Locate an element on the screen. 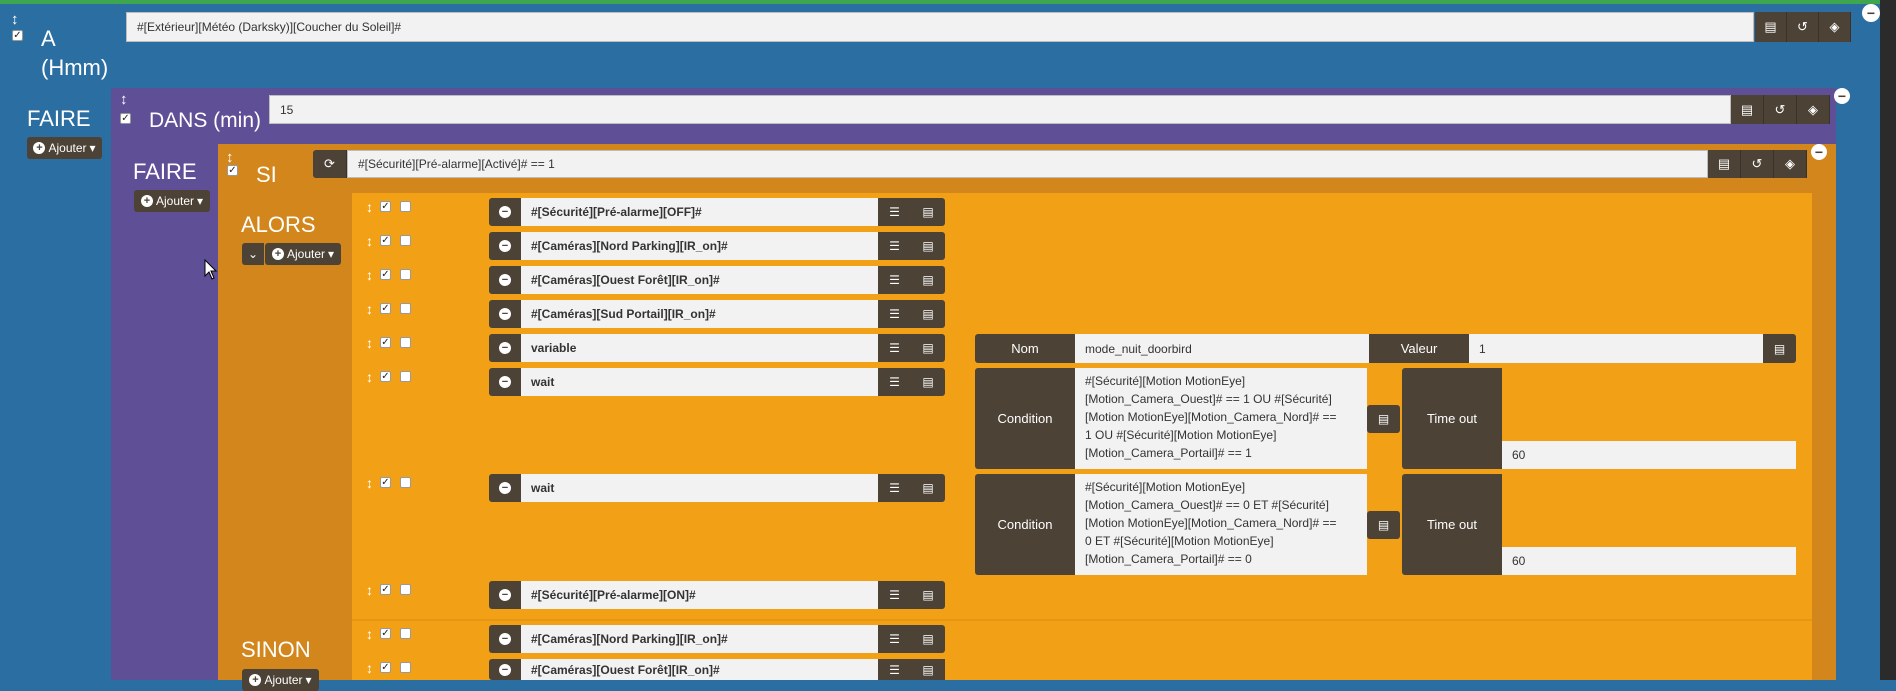  action-command-input: #[Sécurité][Pré-alarme][ON]# is located at coordinates (699, 595).